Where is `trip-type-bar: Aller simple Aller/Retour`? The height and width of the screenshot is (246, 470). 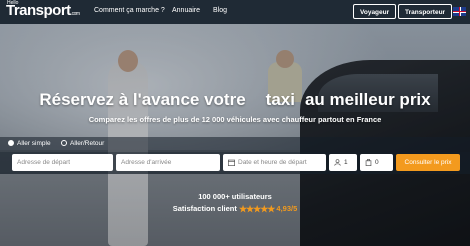 trip-type-bar: Aller simple Aller/Retour is located at coordinates (235, 144).